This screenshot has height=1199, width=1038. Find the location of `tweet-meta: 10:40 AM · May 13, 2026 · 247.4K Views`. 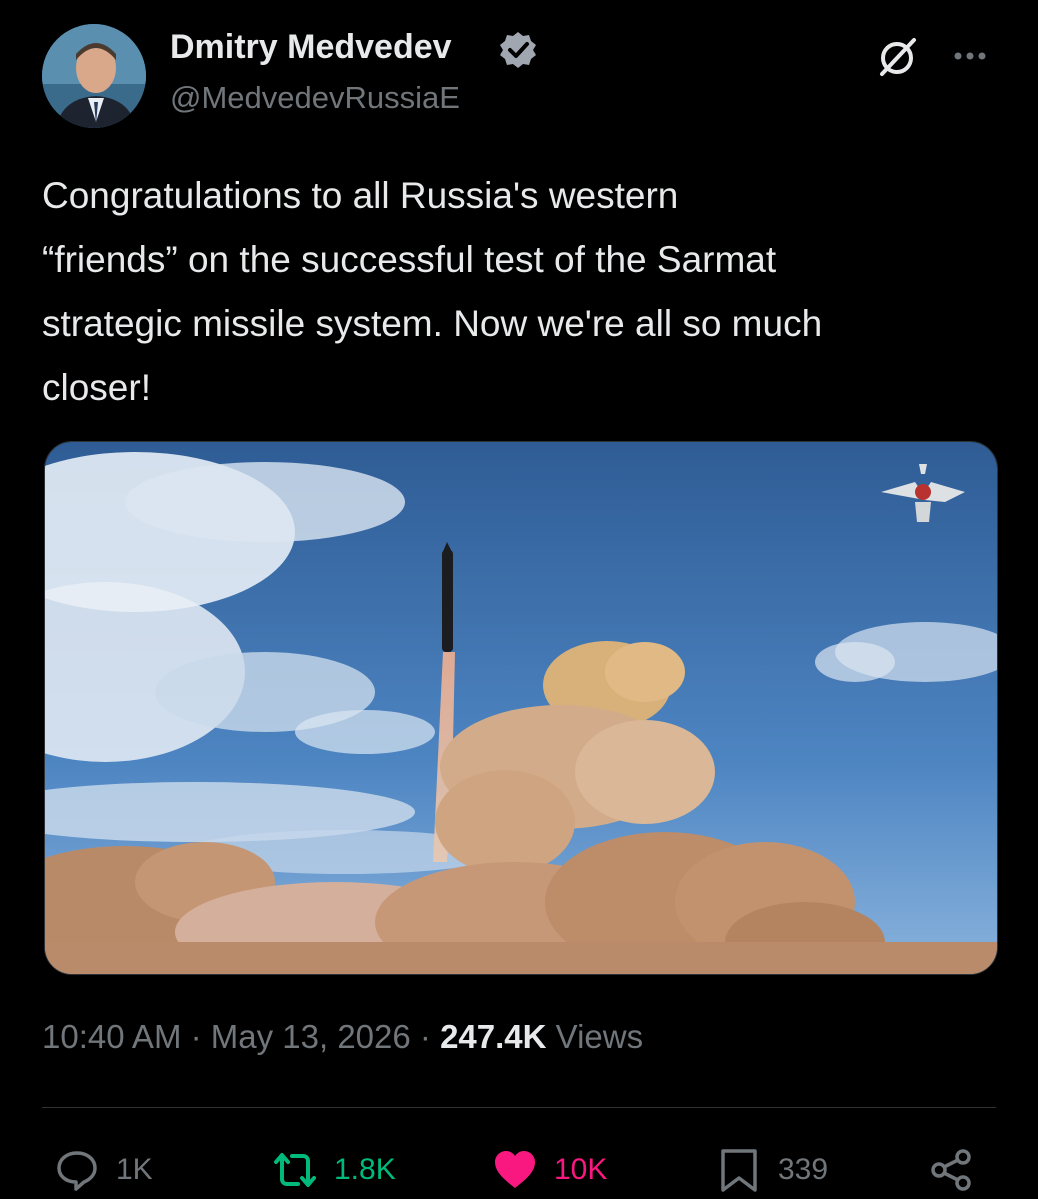

tweet-meta: 10:40 AM · May 13, 2026 · 247.4K Views is located at coordinates (342, 1037).